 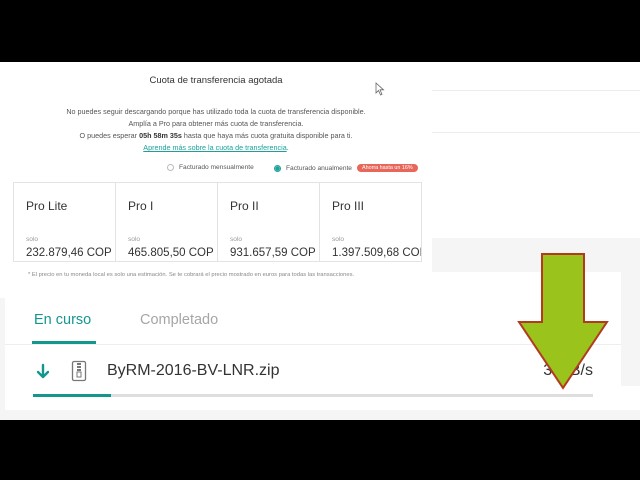 What do you see at coordinates (193, 370) in the screenshot?
I see `transfer-file-name: ByRM-2016-BV-LNR.zip` at bounding box center [193, 370].